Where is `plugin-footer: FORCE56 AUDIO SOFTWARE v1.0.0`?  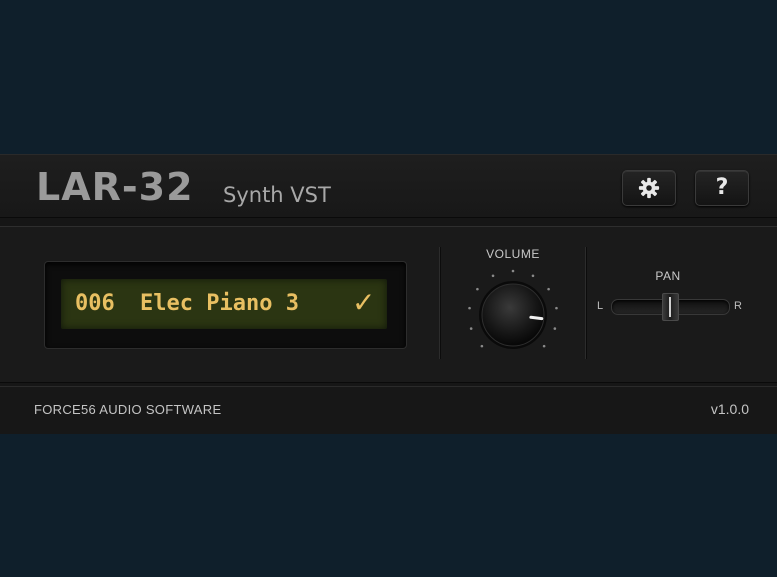
plugin-footer: FORCE56 AUDIO SOFTWARE v1.0.0 is located at coordinates (388, 410).